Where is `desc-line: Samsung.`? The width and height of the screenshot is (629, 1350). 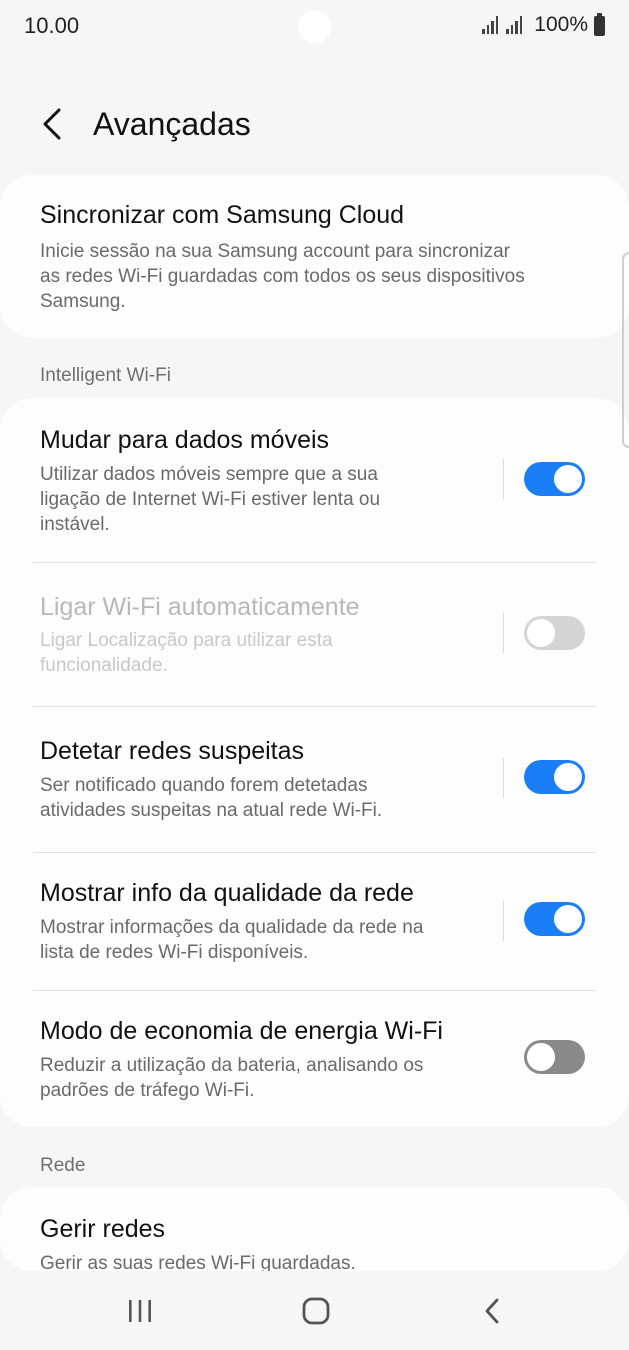
desc-line: Samsung. is located at coordinates (83, 301).